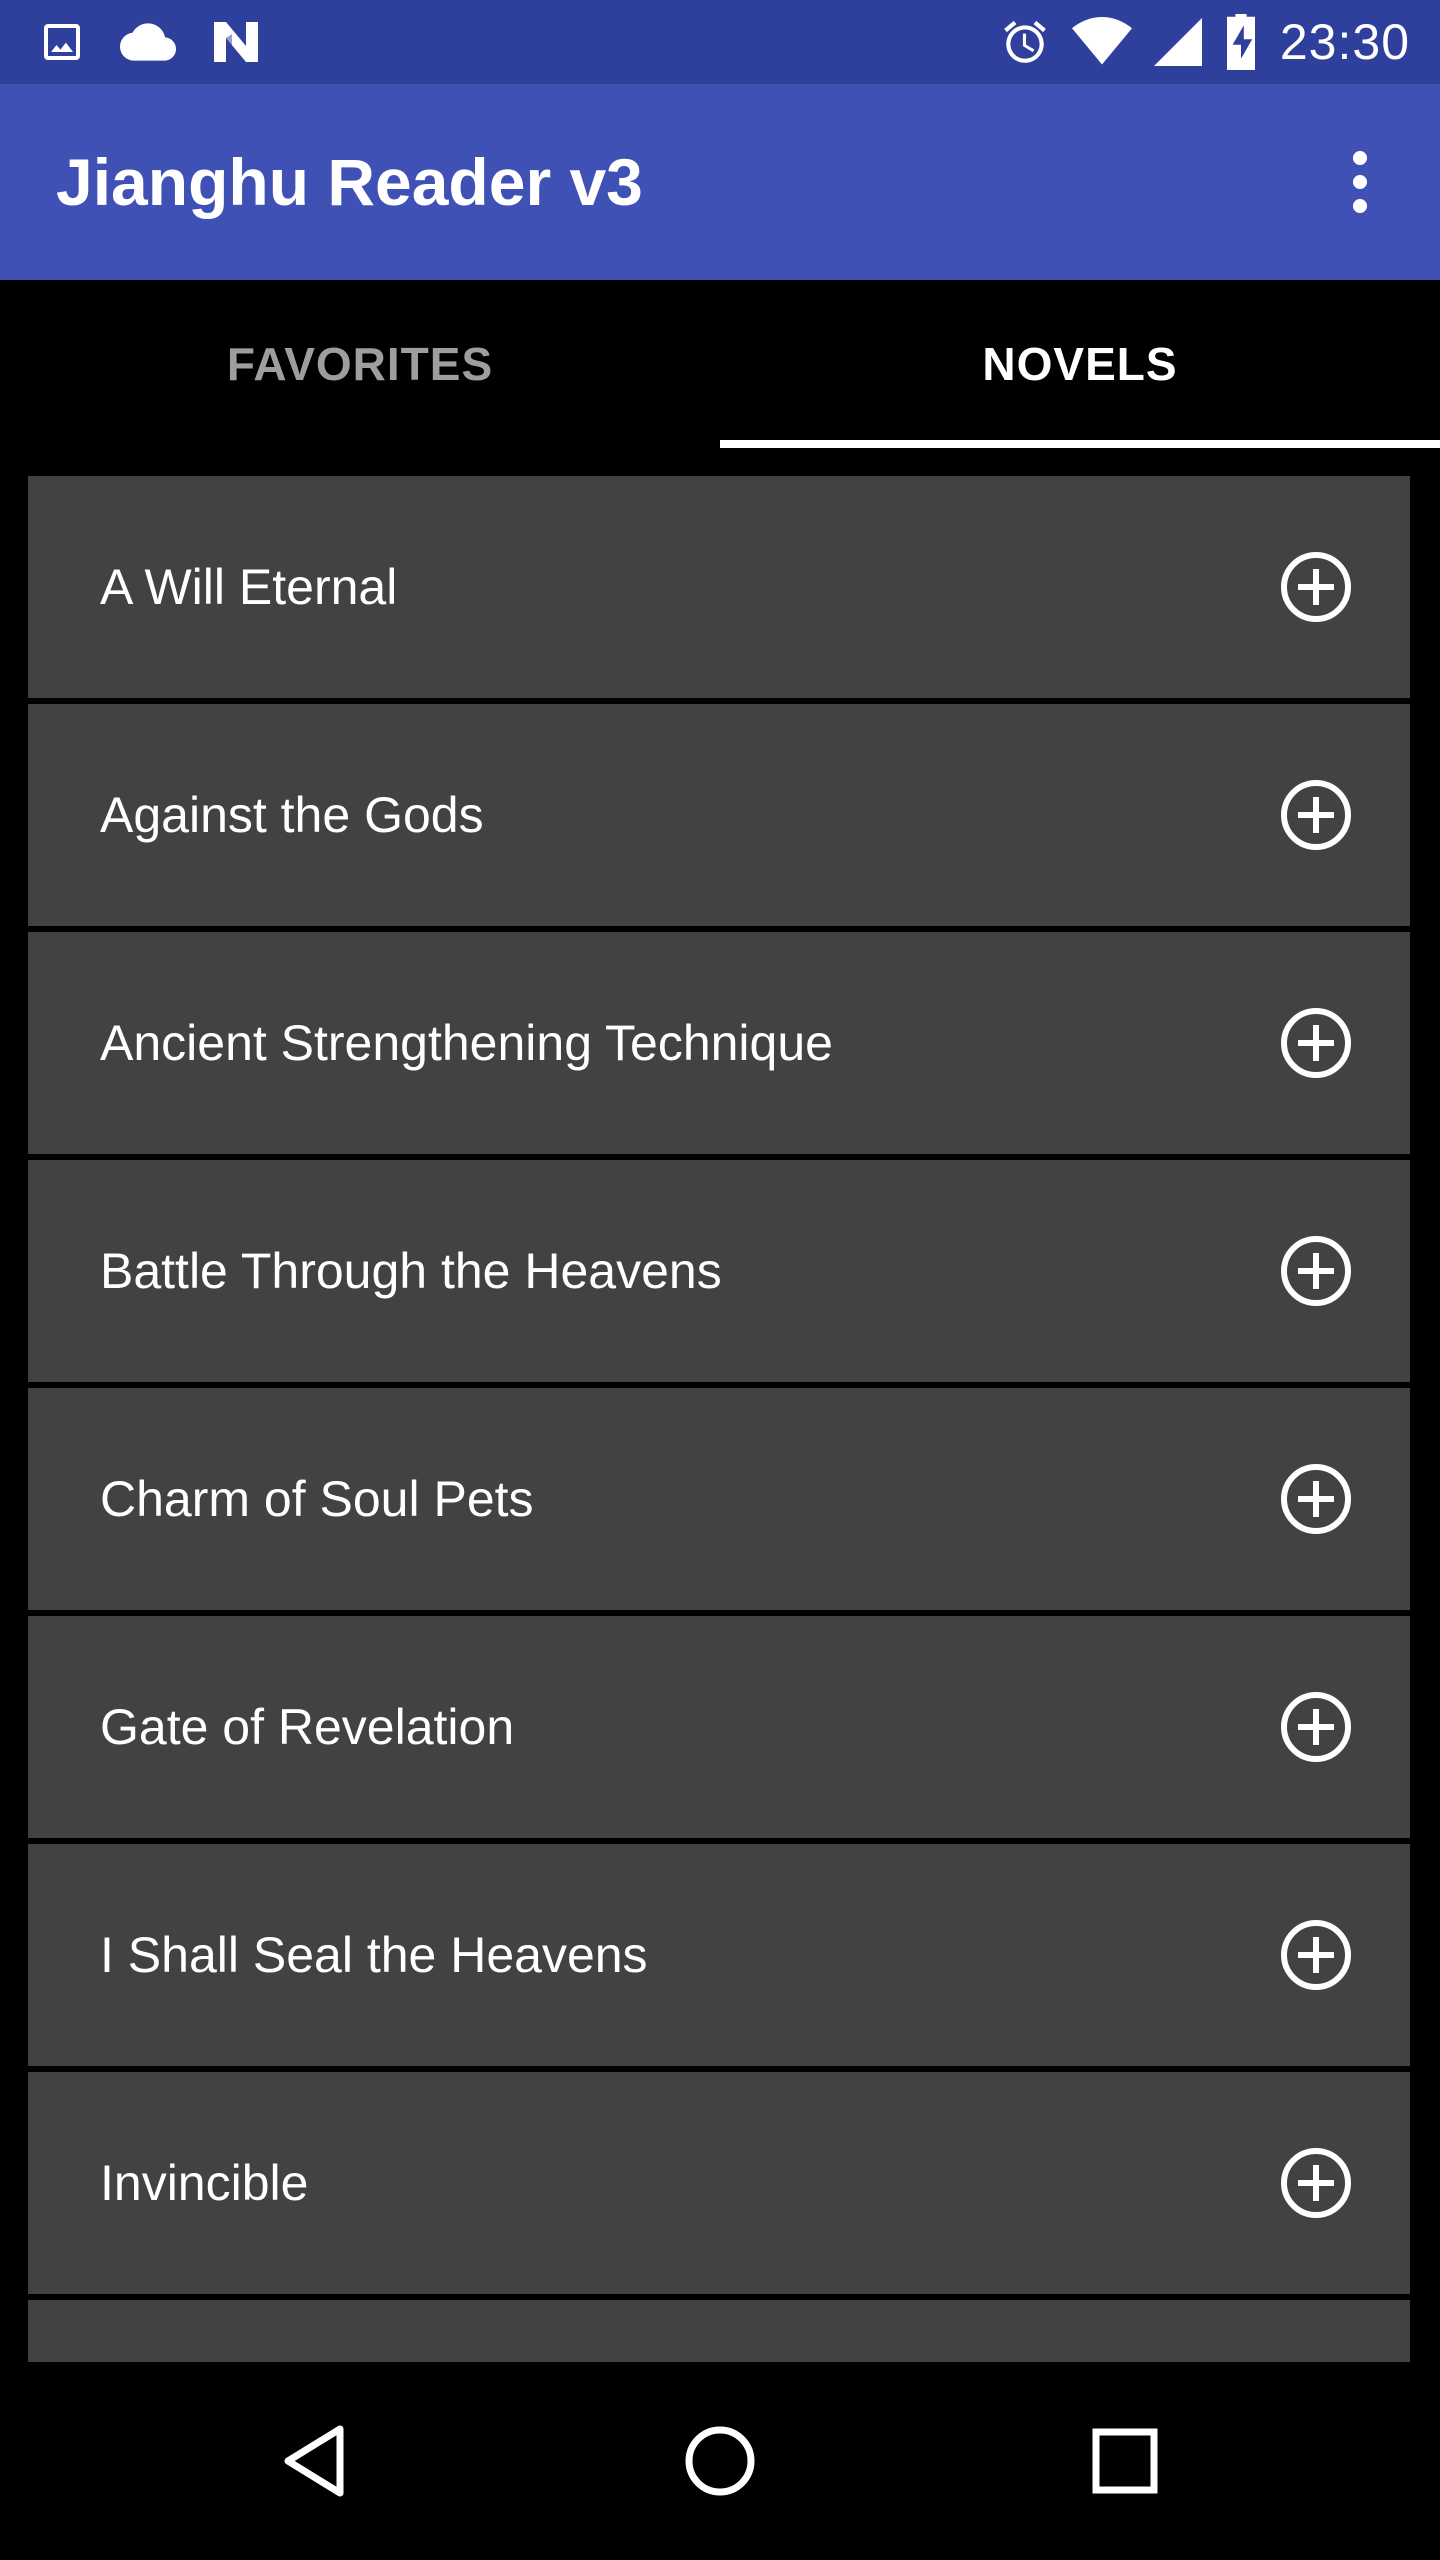 Image resolution: width=1440 pixels, height=2560 pixels. I want to click on list-item: Battle Through the Heavens, so click(719, 1271).